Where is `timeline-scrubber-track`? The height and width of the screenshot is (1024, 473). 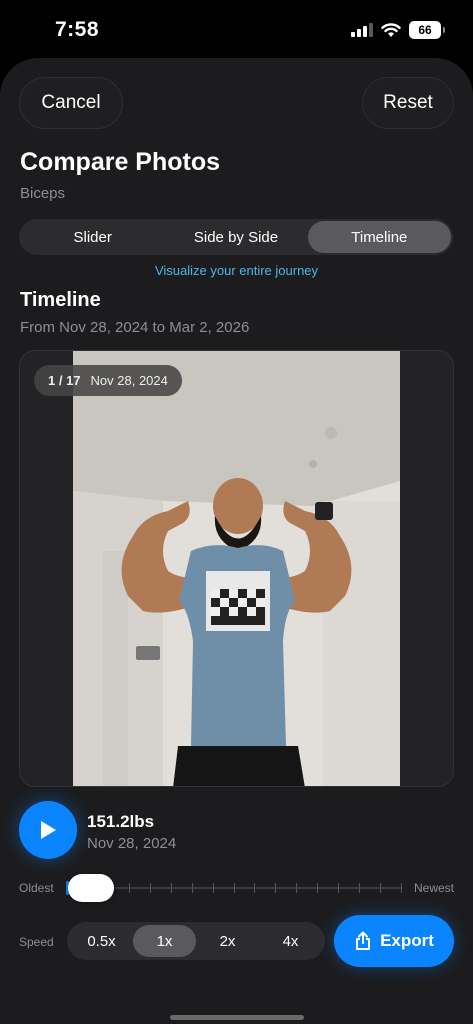 timeline-scrubber-track is located at coordinates (234, 888).